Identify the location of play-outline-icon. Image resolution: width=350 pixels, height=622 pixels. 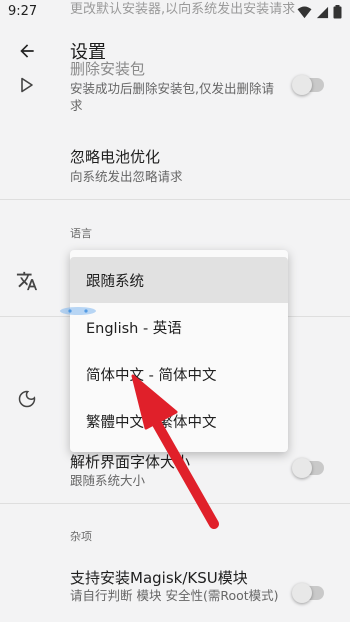
(27, 85).